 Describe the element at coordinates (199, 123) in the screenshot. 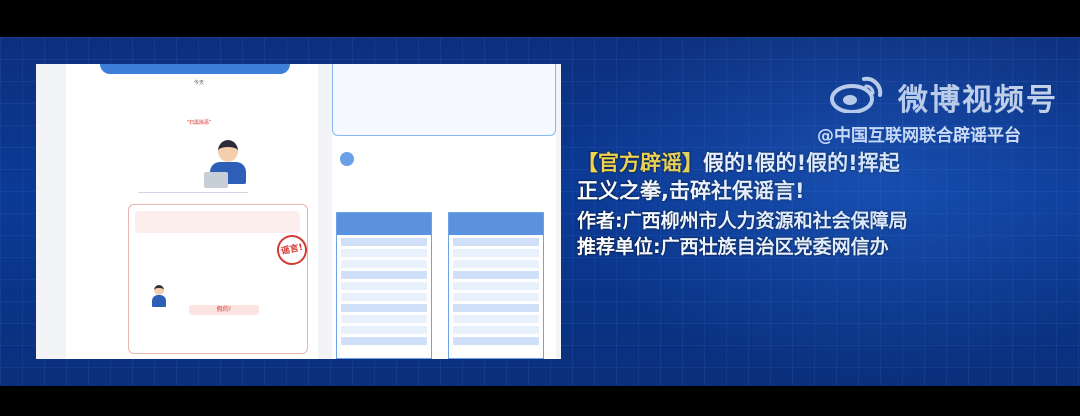

I see `intro-highlight: "扫黑除恶"` at that location.